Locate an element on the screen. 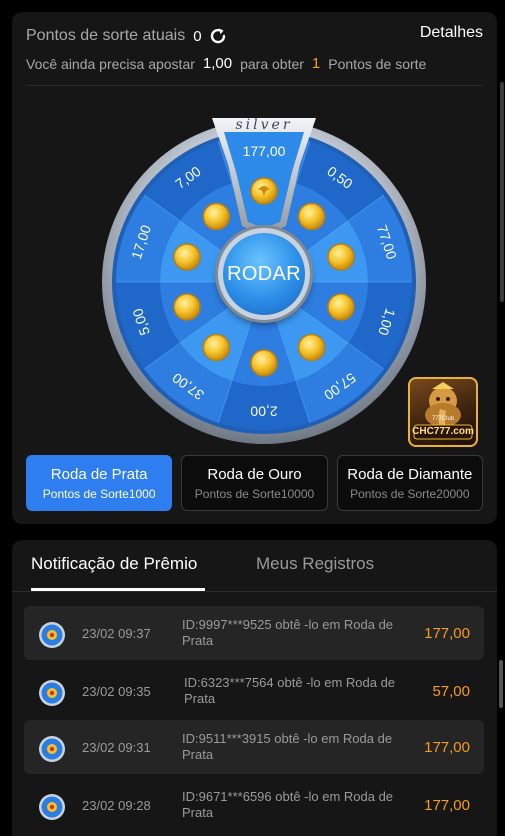  casino-logo-text: CHC777.com is located at coordinates (443, 431).